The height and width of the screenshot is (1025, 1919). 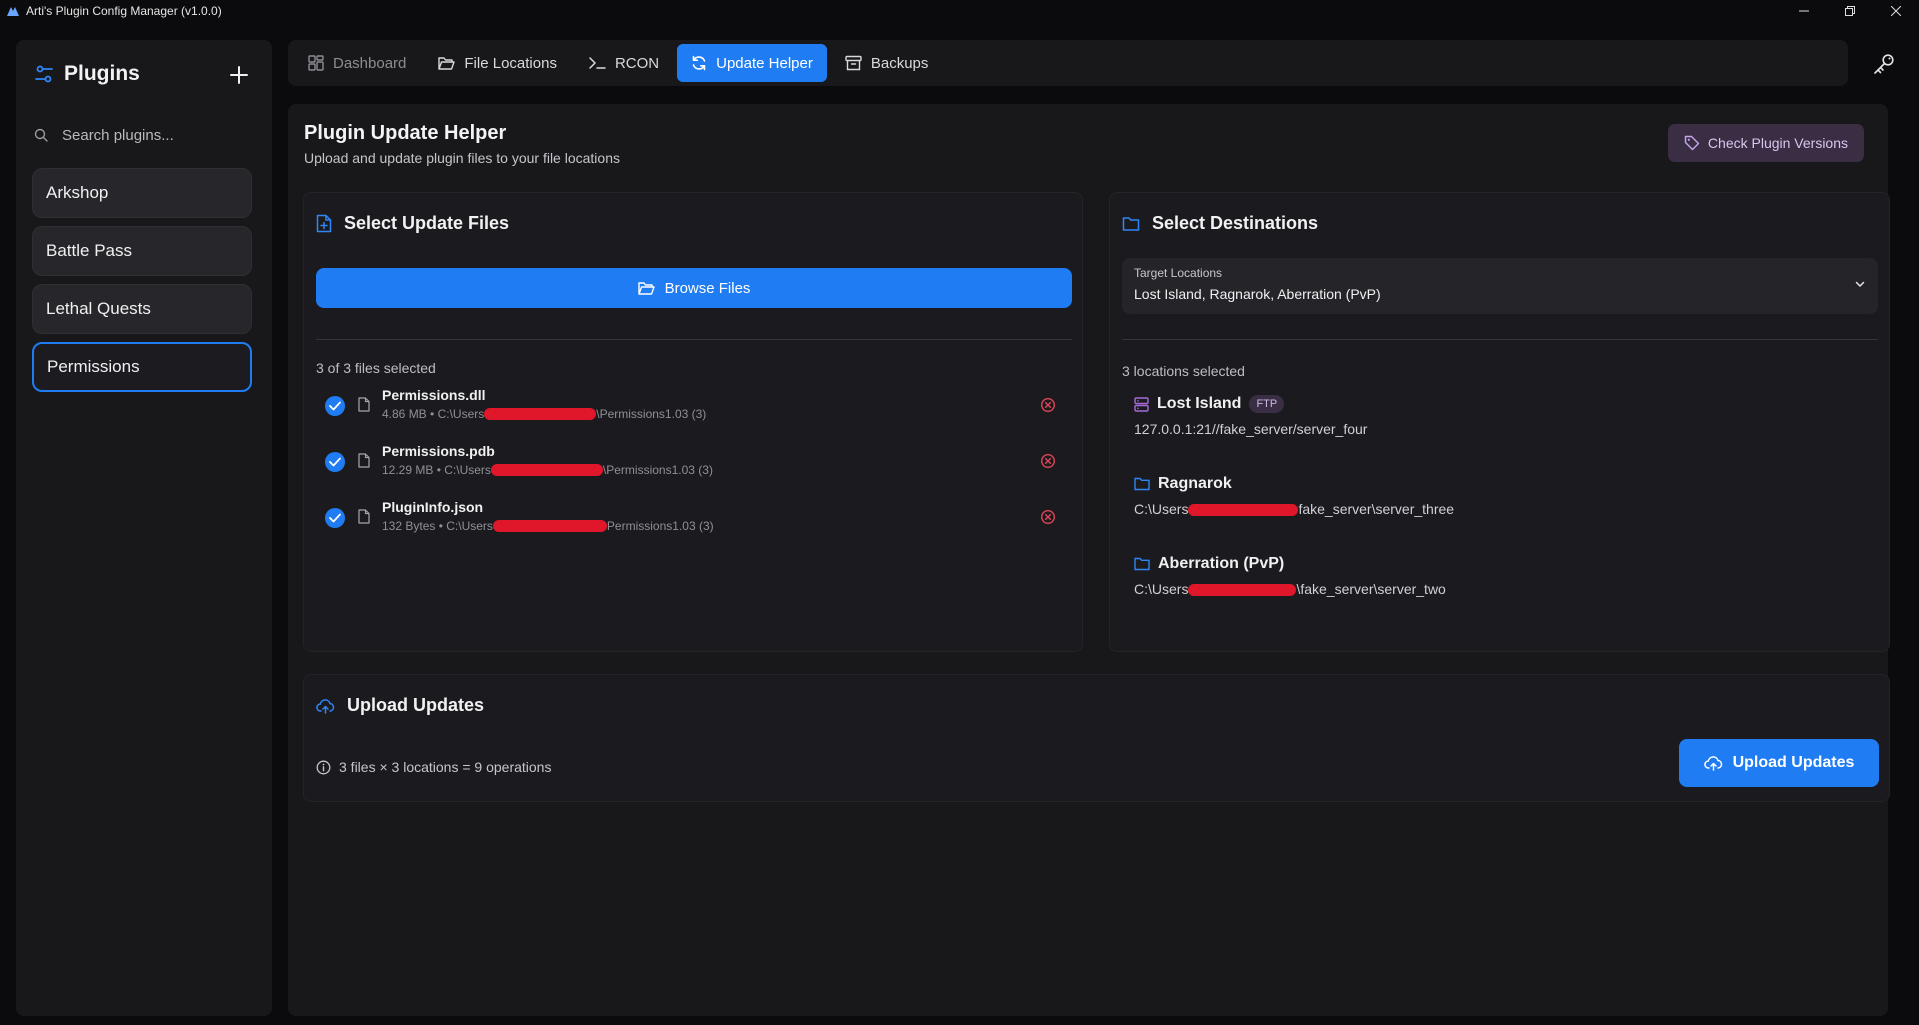 I want to click on browse-files-label: Browse Files, so click(x=707, y=288).